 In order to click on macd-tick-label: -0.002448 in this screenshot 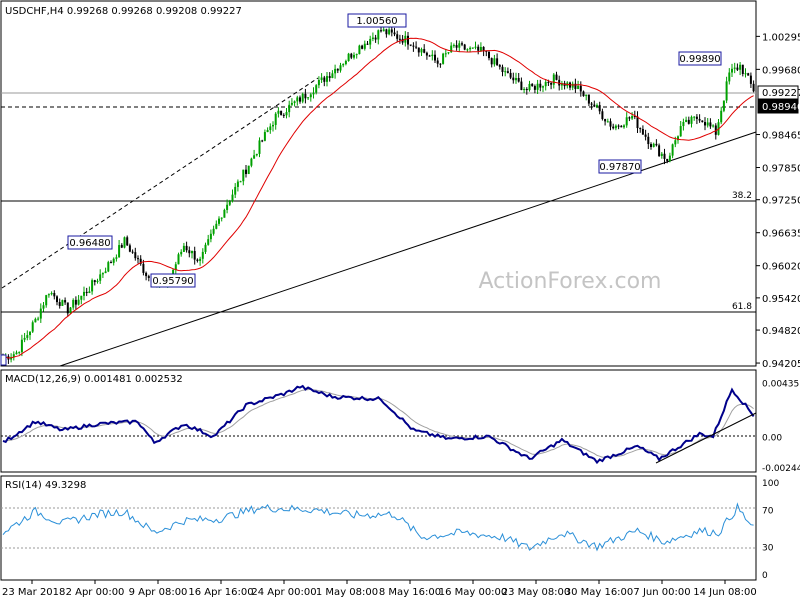, I will do `click(781, 469)`.